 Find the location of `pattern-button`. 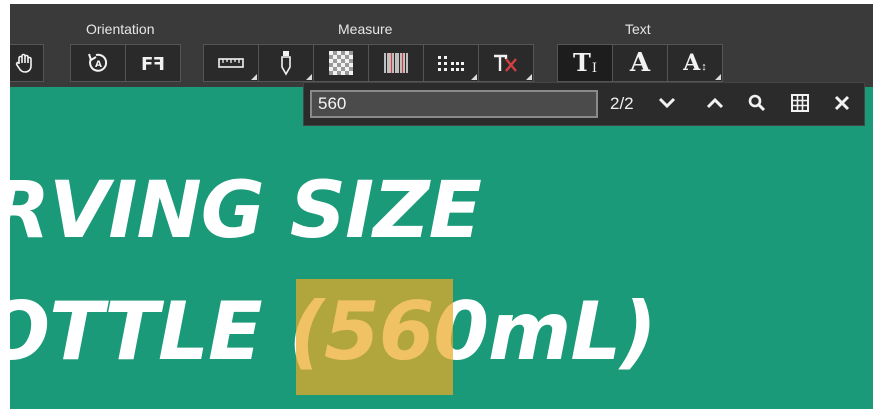

pattern-button is located at coordinates (341, 63).